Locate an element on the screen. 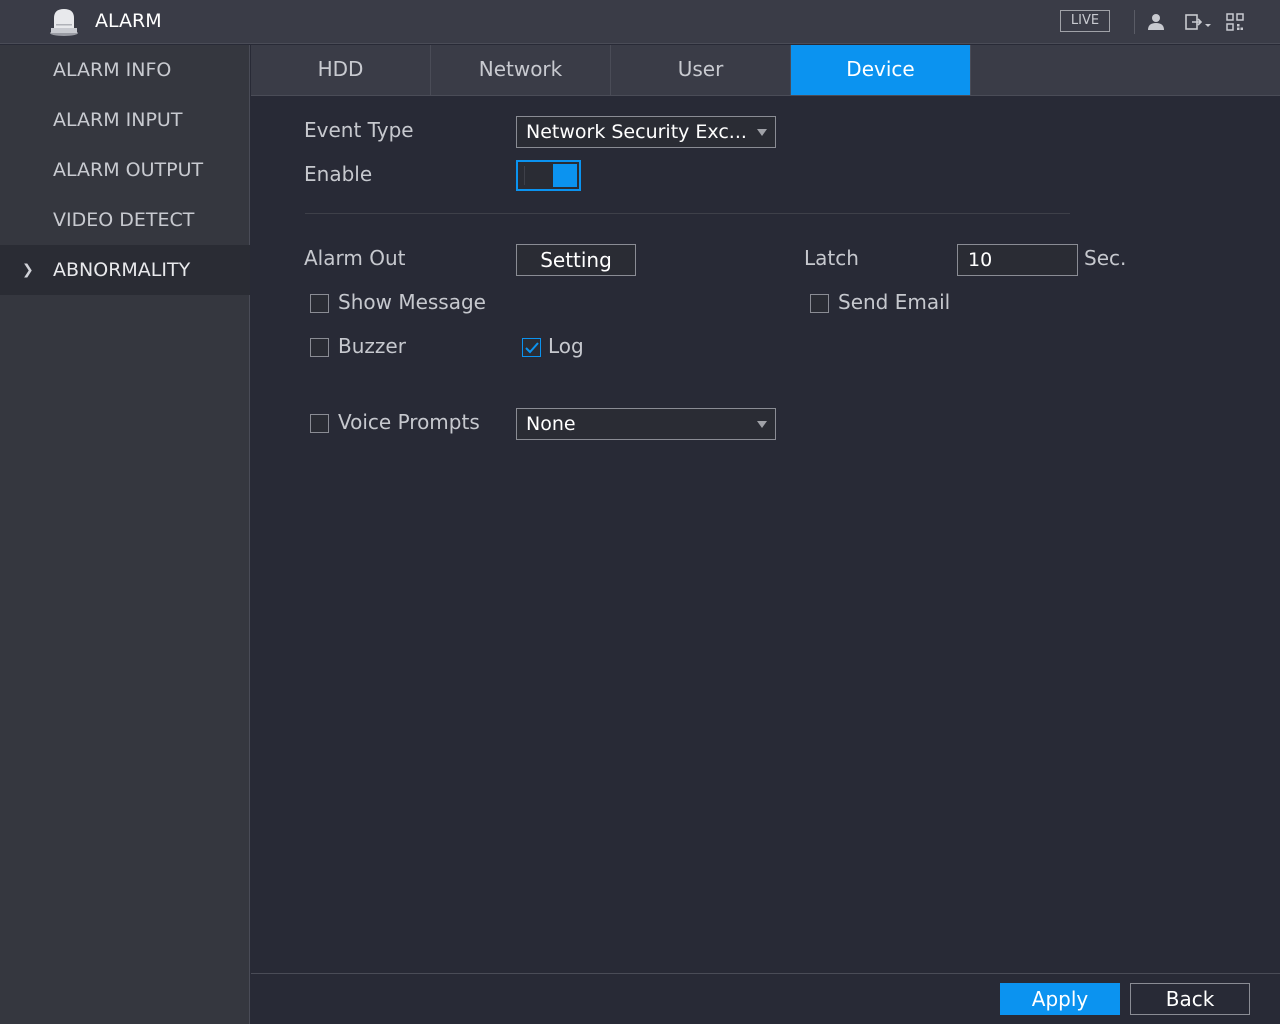  sidebar-item-label: ALARM INFO is located at coordinates (112, 70).